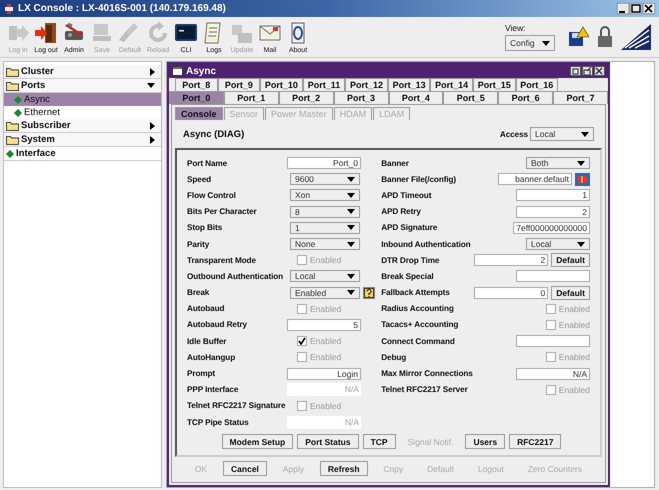 This screenshot has height=490, width=659. What do you see at coordinates (575, 71) in the screenshot?
I see `restore-button` at bounding box center [575, 71].